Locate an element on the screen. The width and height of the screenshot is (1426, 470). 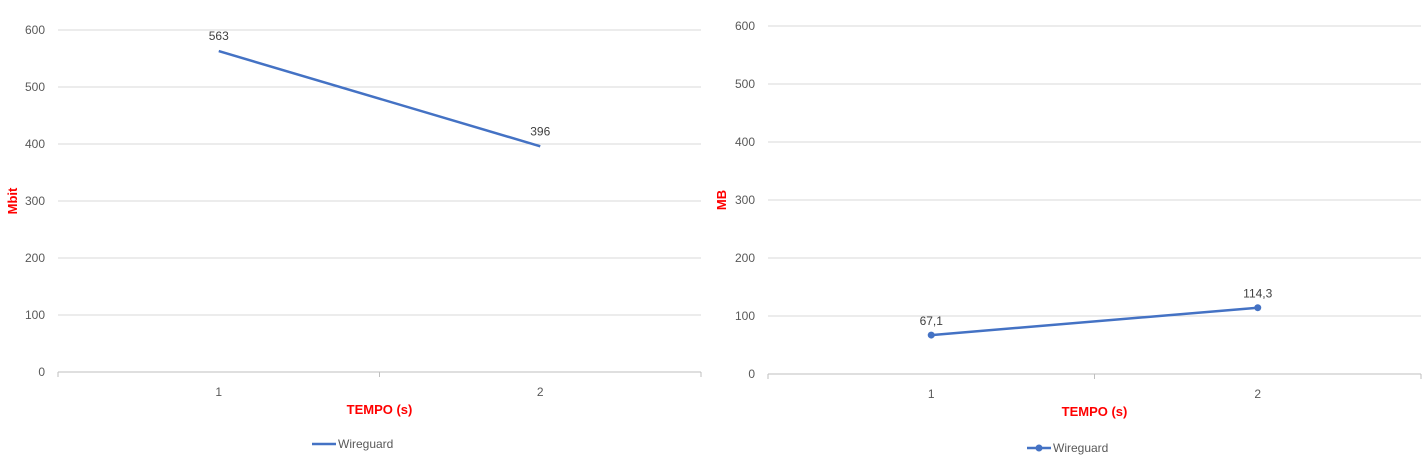
data-label: 114,3 is located at coordinates (1257, 294).